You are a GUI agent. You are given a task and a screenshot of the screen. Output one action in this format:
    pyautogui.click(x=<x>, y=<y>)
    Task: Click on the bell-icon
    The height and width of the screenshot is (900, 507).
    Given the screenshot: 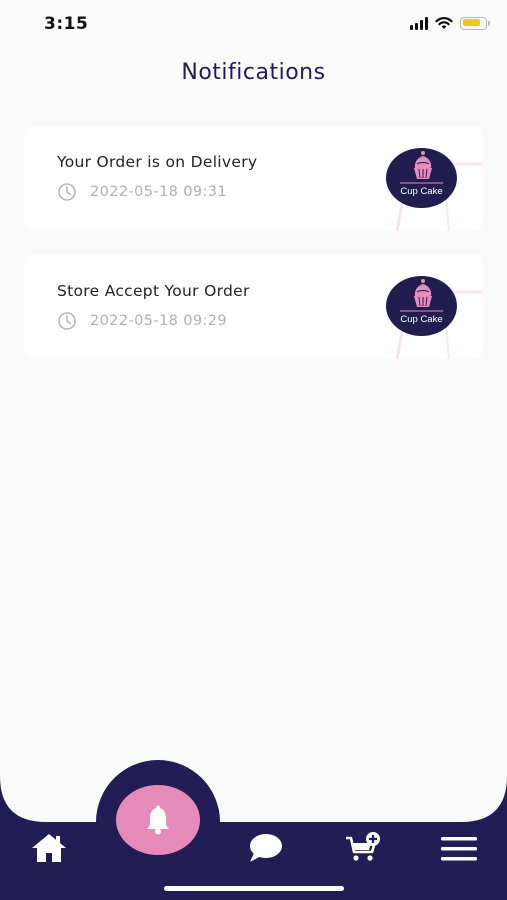 What is the action you would take?
    pyautogui.click(x=158, y=820)
    